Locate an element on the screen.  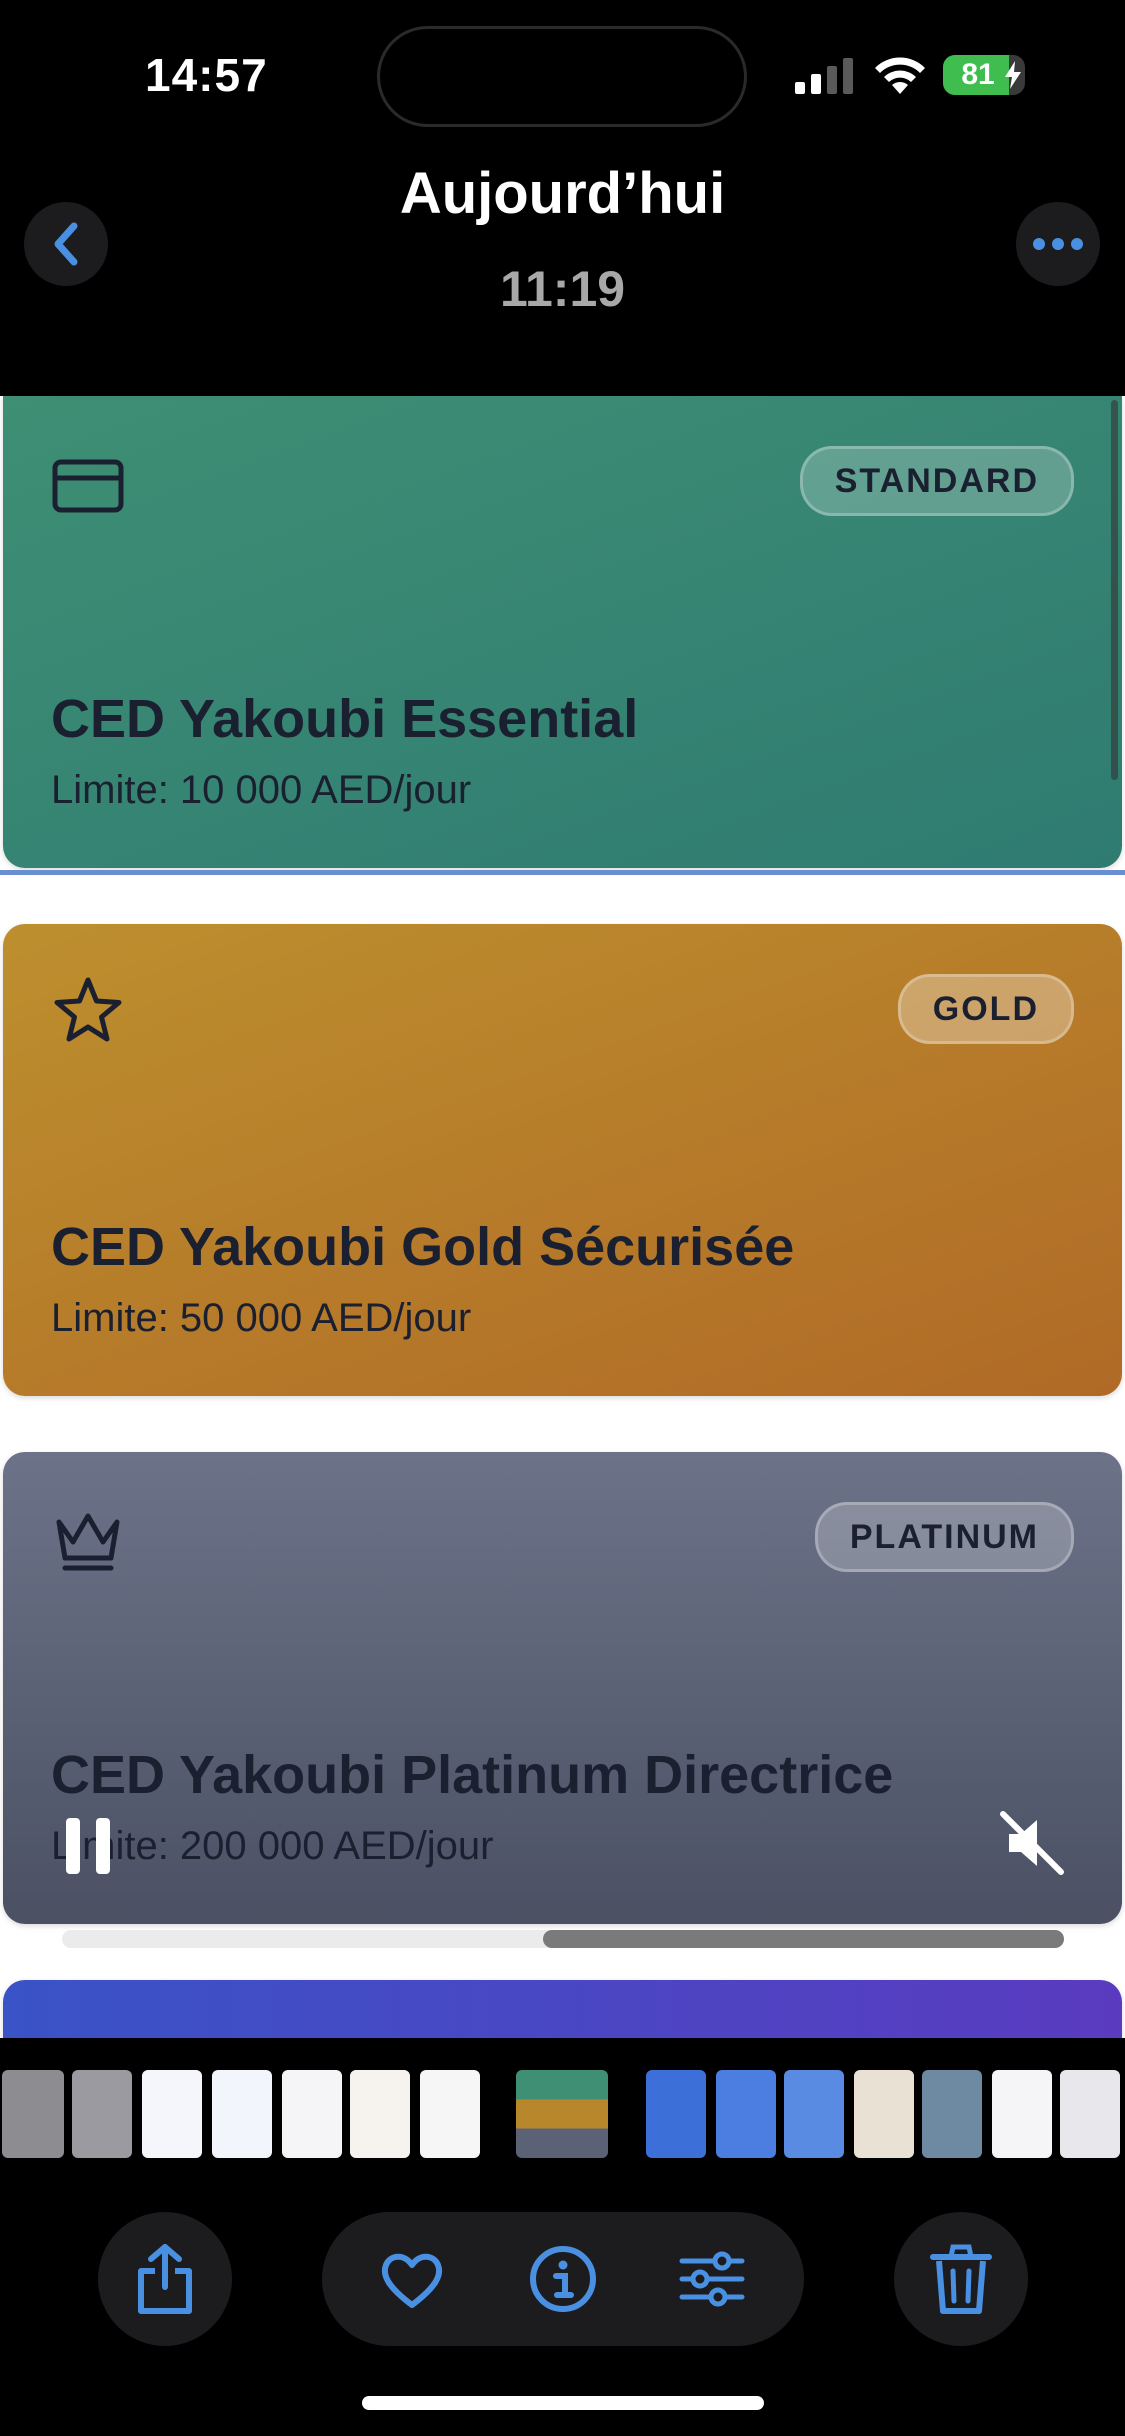
action-pill is located at coordinates (563, 2279).